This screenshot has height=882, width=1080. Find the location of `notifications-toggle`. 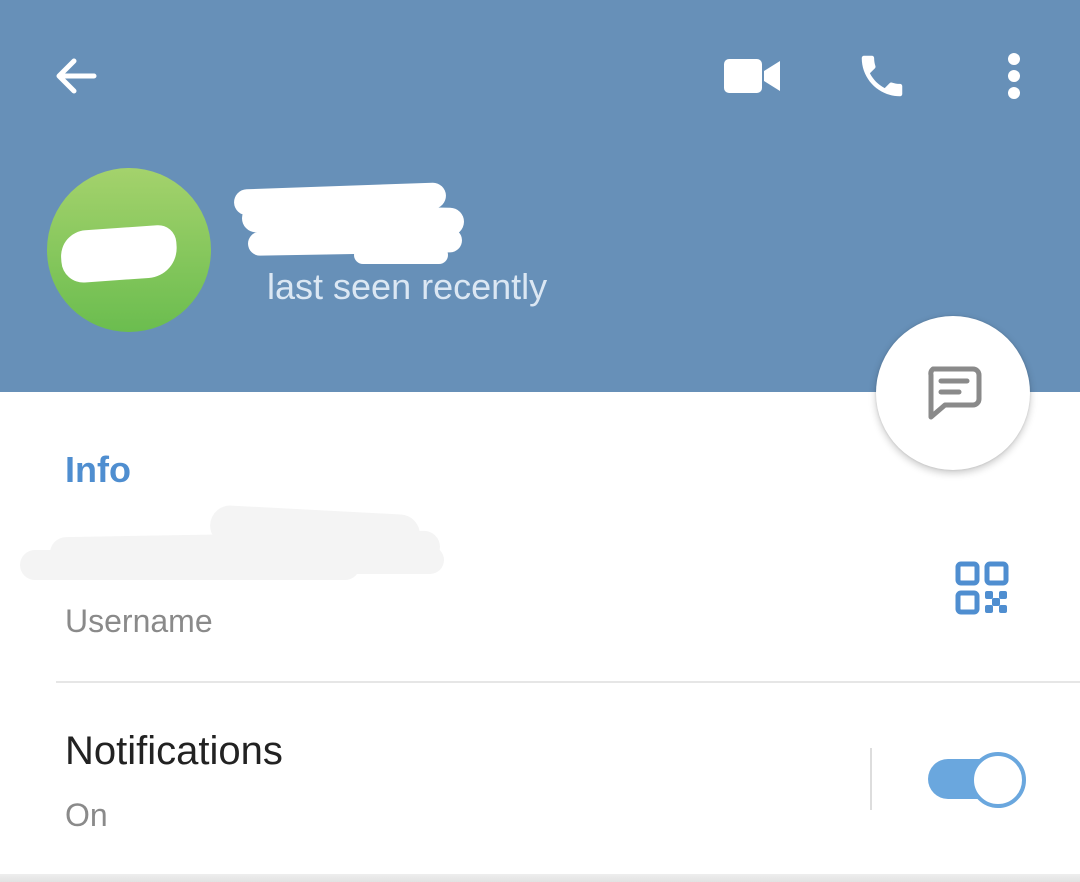

notifications-toggle is located at coordinates (977, 780).